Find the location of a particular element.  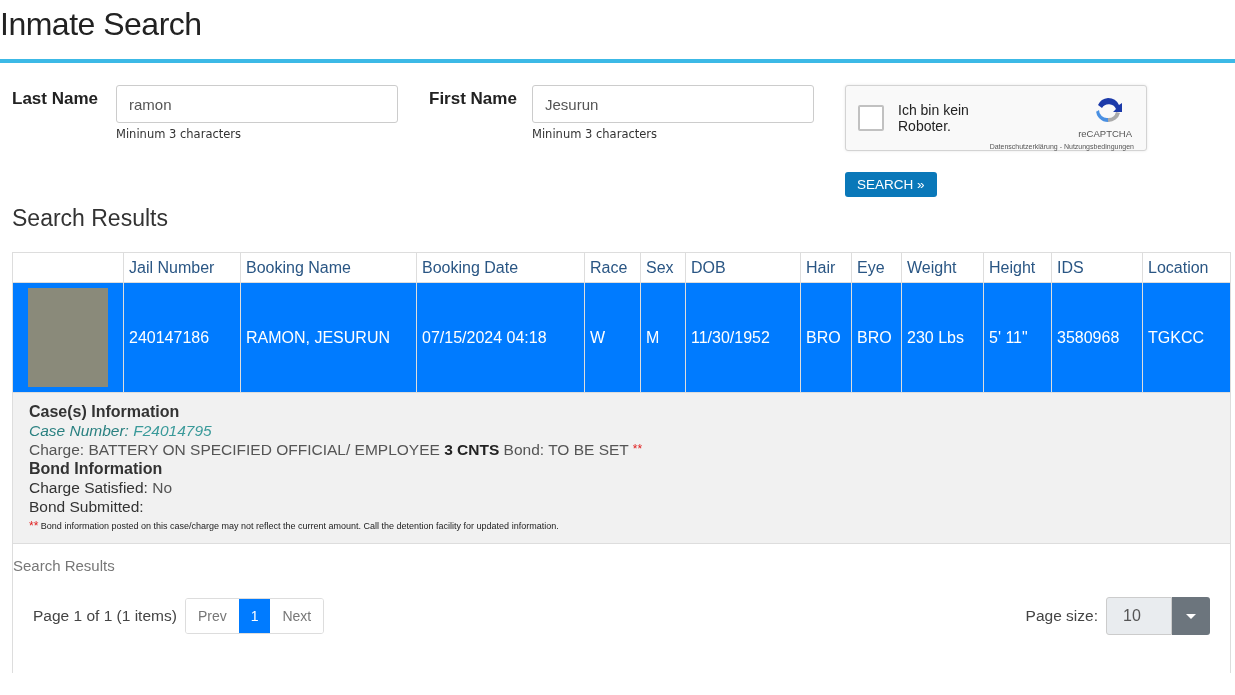

table-caption: Search Results is located at coordinates (64, 566).